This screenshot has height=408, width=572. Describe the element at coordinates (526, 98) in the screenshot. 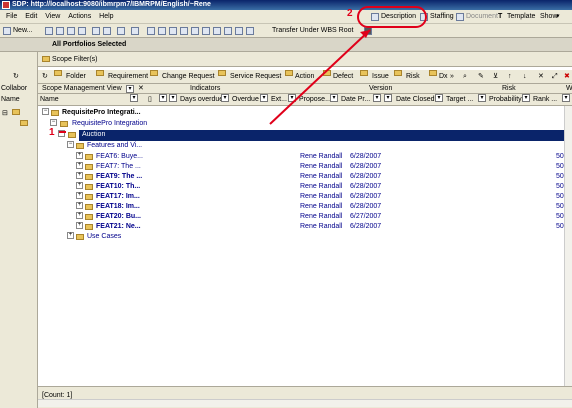

I see `col-rank-dropdown-icon: ▾` at that location.